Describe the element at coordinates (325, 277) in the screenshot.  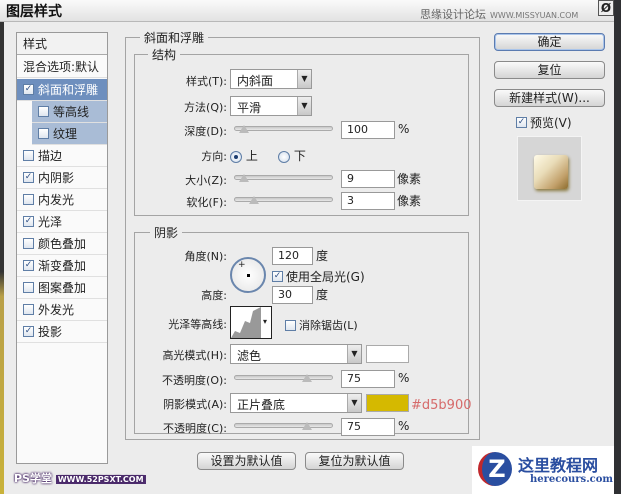
I see `global-light-label: 使用全局光(G)` at that location.